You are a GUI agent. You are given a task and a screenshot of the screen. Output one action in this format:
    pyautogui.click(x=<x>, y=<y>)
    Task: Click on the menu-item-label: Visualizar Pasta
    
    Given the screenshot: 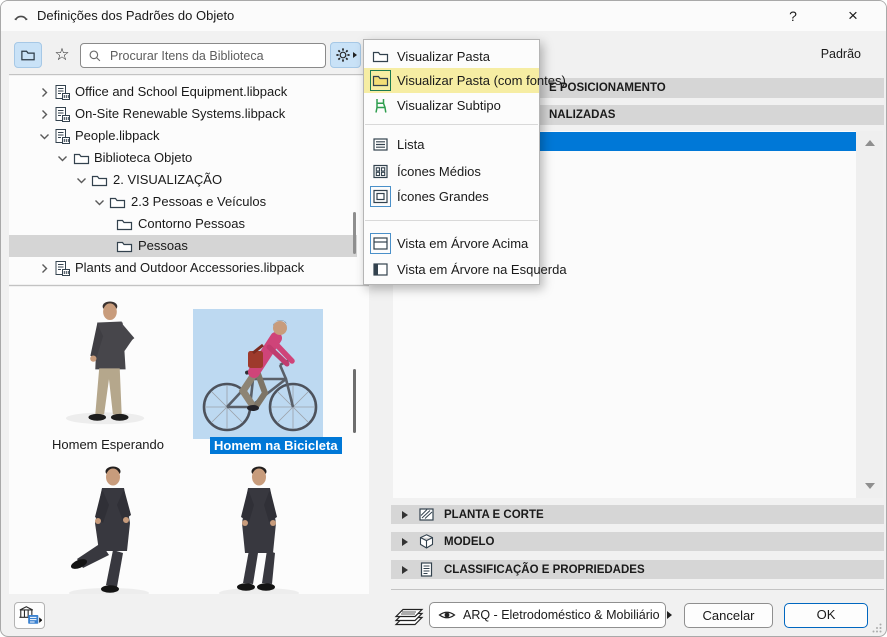 What is the action you would take?
    pyautogui.click(x=443, y=56)
    